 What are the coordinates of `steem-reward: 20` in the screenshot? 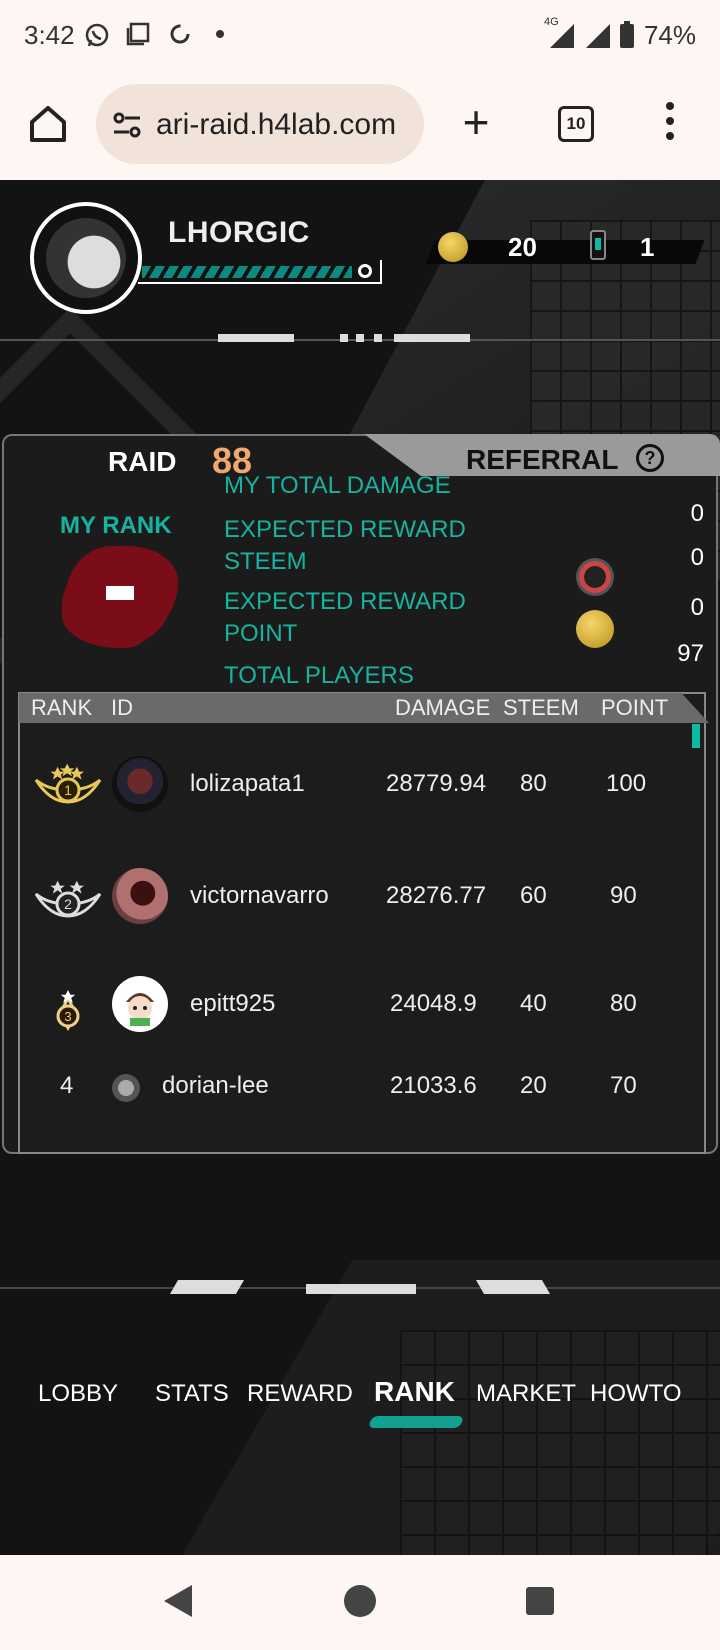 It's located at (533, 1085).